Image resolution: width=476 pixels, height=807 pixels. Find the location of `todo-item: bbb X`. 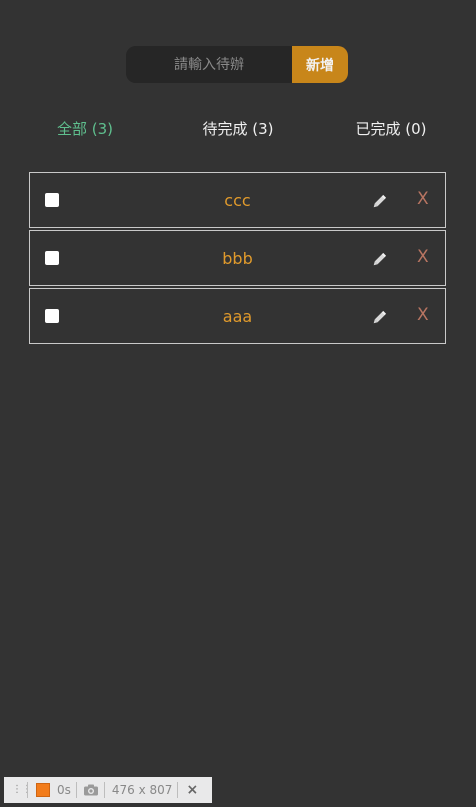

todo-item: bbb X is located at coordinates (237, 258).